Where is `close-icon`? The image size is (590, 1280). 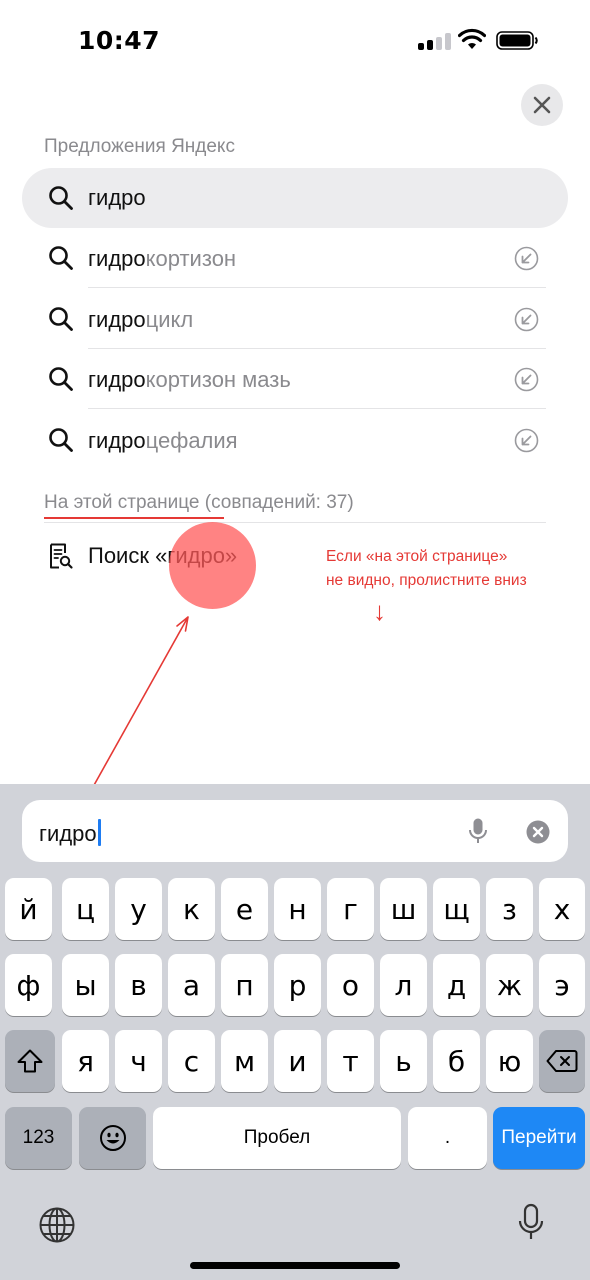 close-icon is located at coordinates (542, 105).